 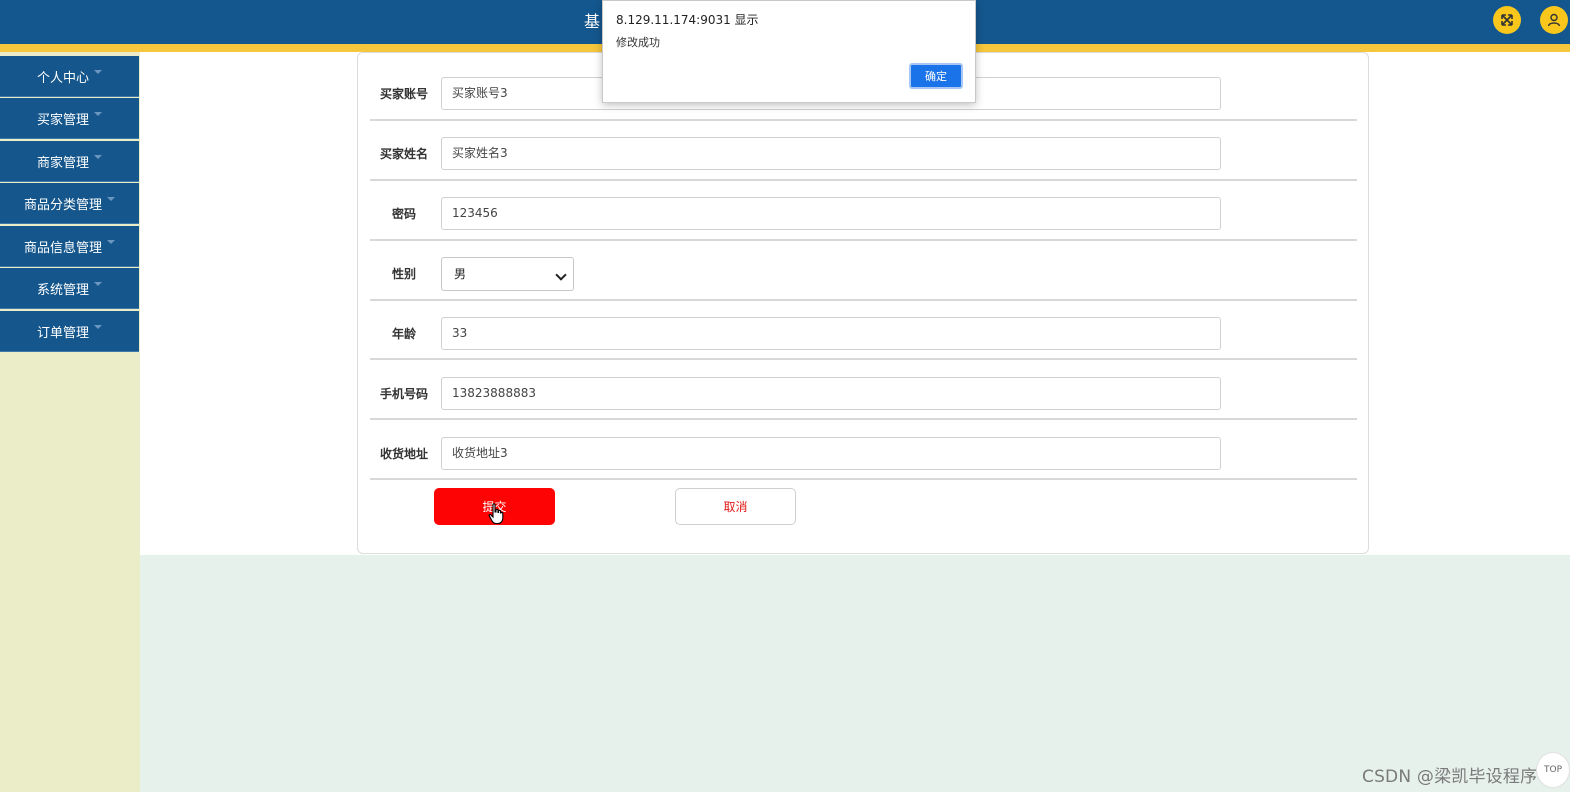 I want to click on sidebar-item-personal-center: 个人中心, so click(x=69, y=76).